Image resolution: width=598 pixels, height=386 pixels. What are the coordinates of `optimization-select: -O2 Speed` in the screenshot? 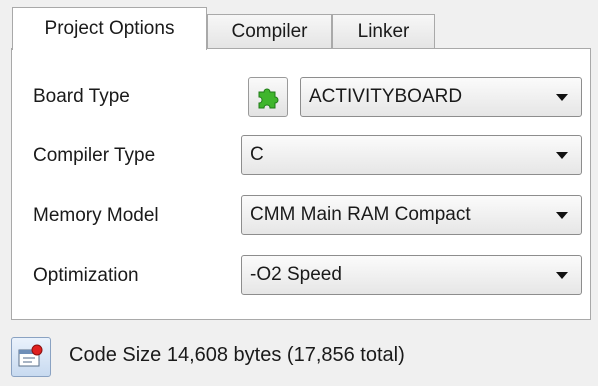 It's located at (411, 275).